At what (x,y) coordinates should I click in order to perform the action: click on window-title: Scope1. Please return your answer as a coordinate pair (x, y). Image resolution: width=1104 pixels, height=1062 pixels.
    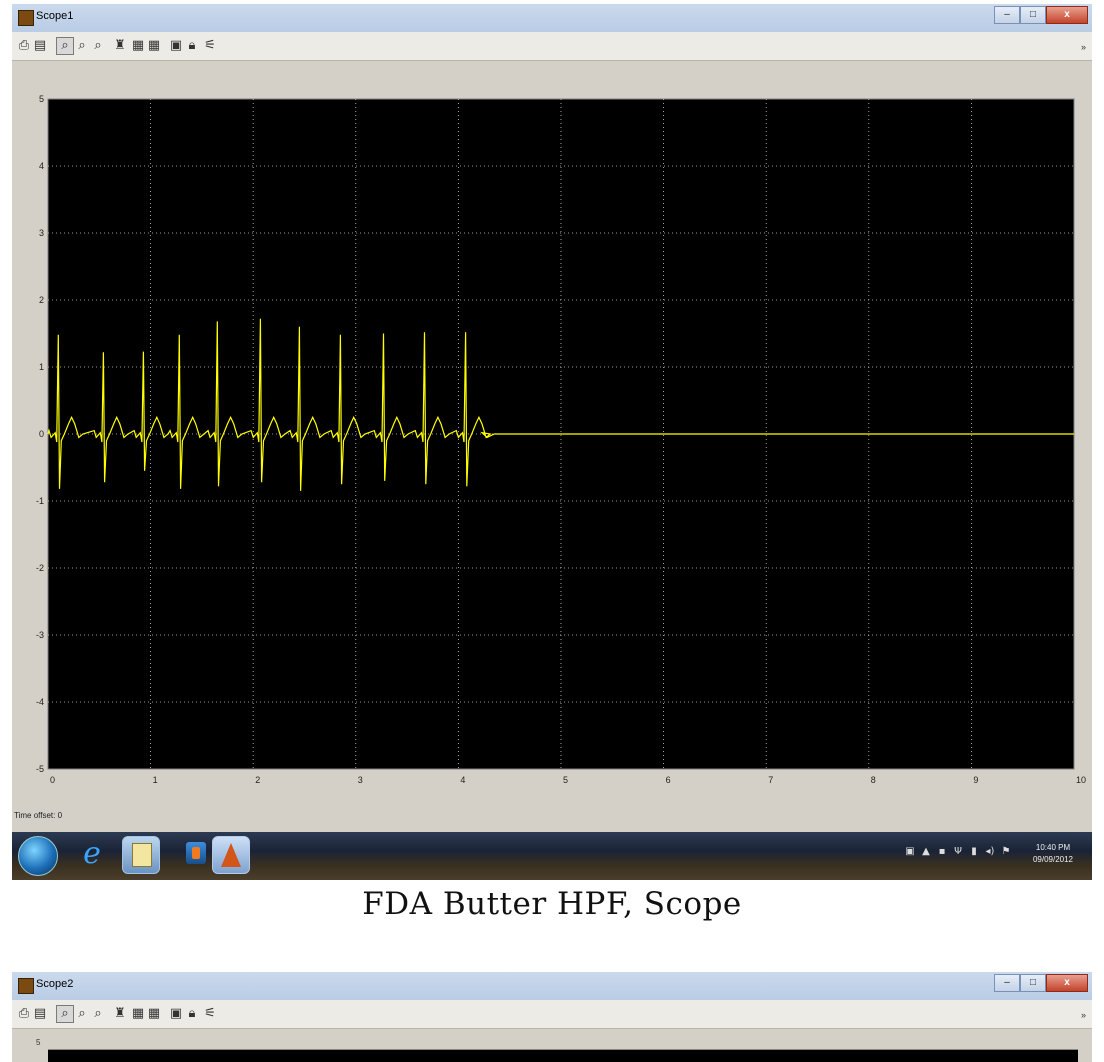
    Looking at the image, I should click on (55, 16).